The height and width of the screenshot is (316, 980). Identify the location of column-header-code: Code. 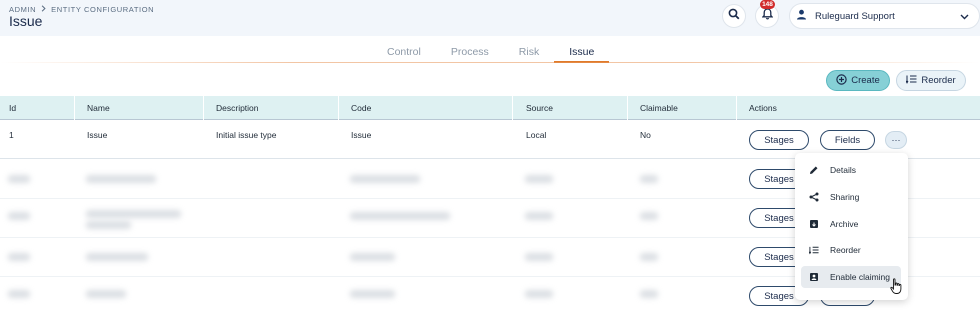
(361, 108).